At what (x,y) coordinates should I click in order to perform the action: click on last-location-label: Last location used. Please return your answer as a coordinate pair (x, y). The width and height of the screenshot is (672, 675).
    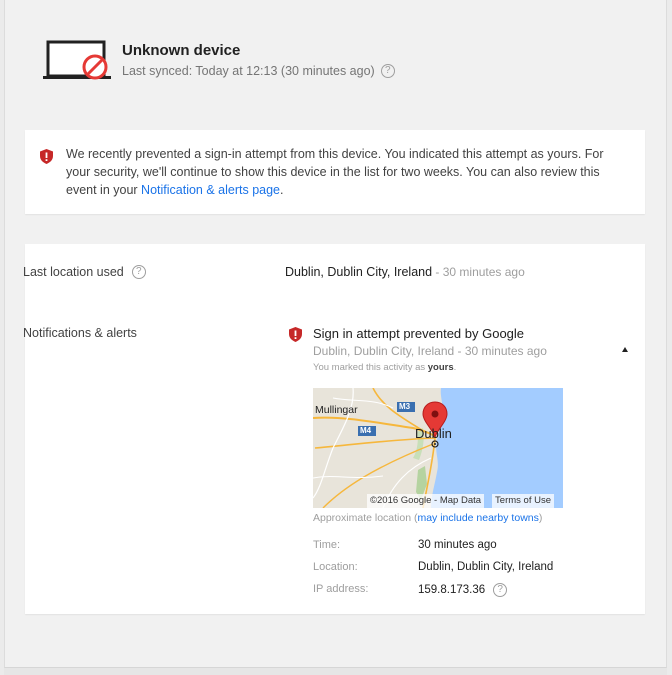
    Looking at the image, I should click on (73, 272).